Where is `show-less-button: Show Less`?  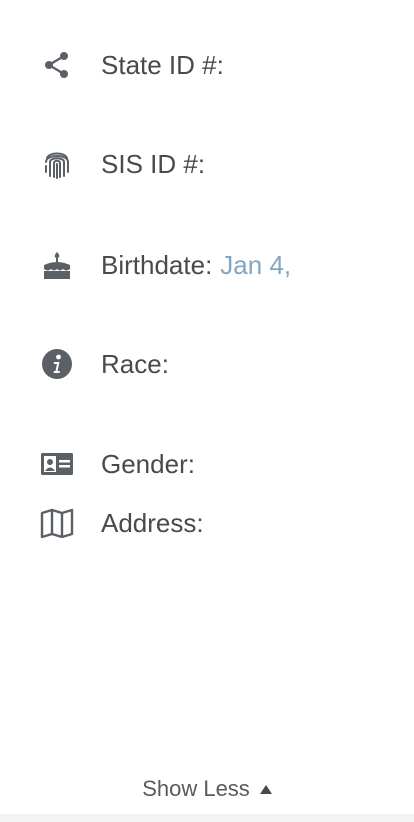
show-less-button: Show Less is located at coordinates (207, 789).